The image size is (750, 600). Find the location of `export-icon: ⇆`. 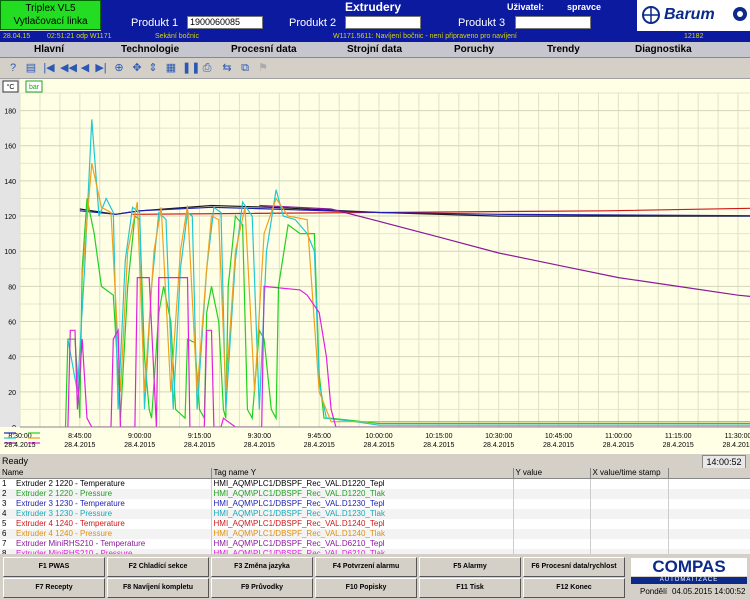

export-icon: ⇆ is located at coordinates (227, 68).